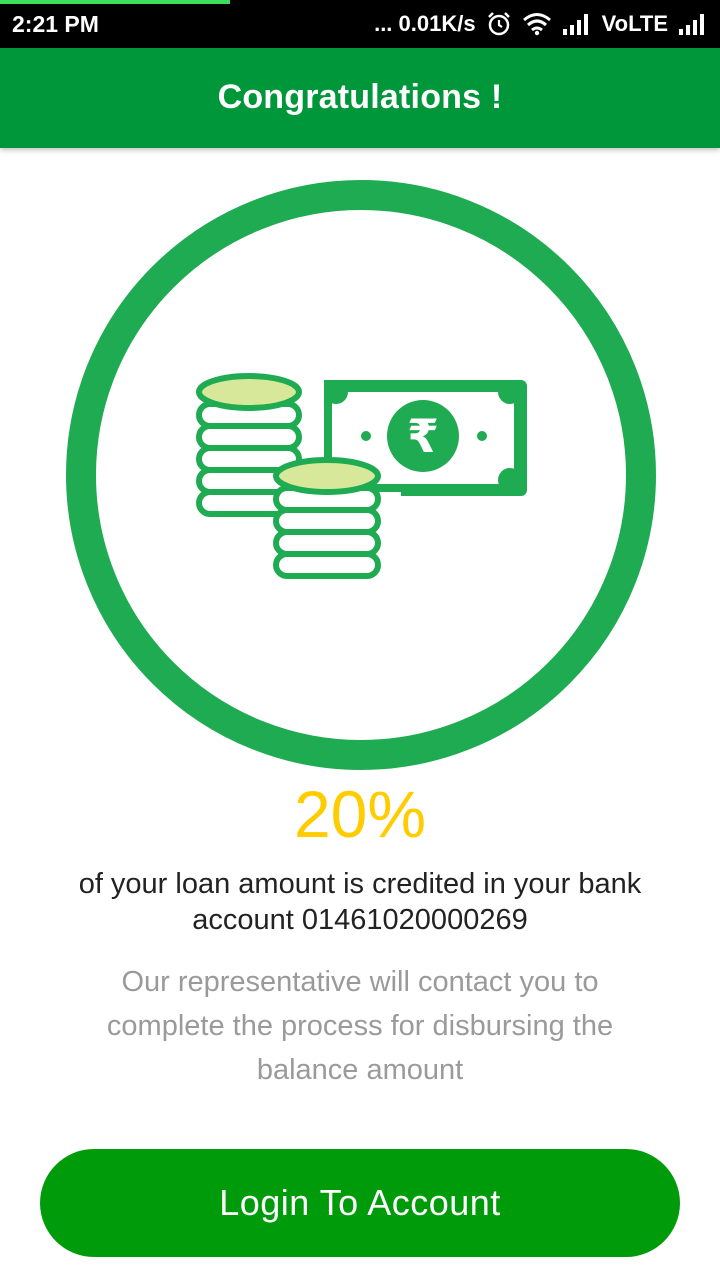  I want to click on rupee-symbol: ₹, so click(423, 436).